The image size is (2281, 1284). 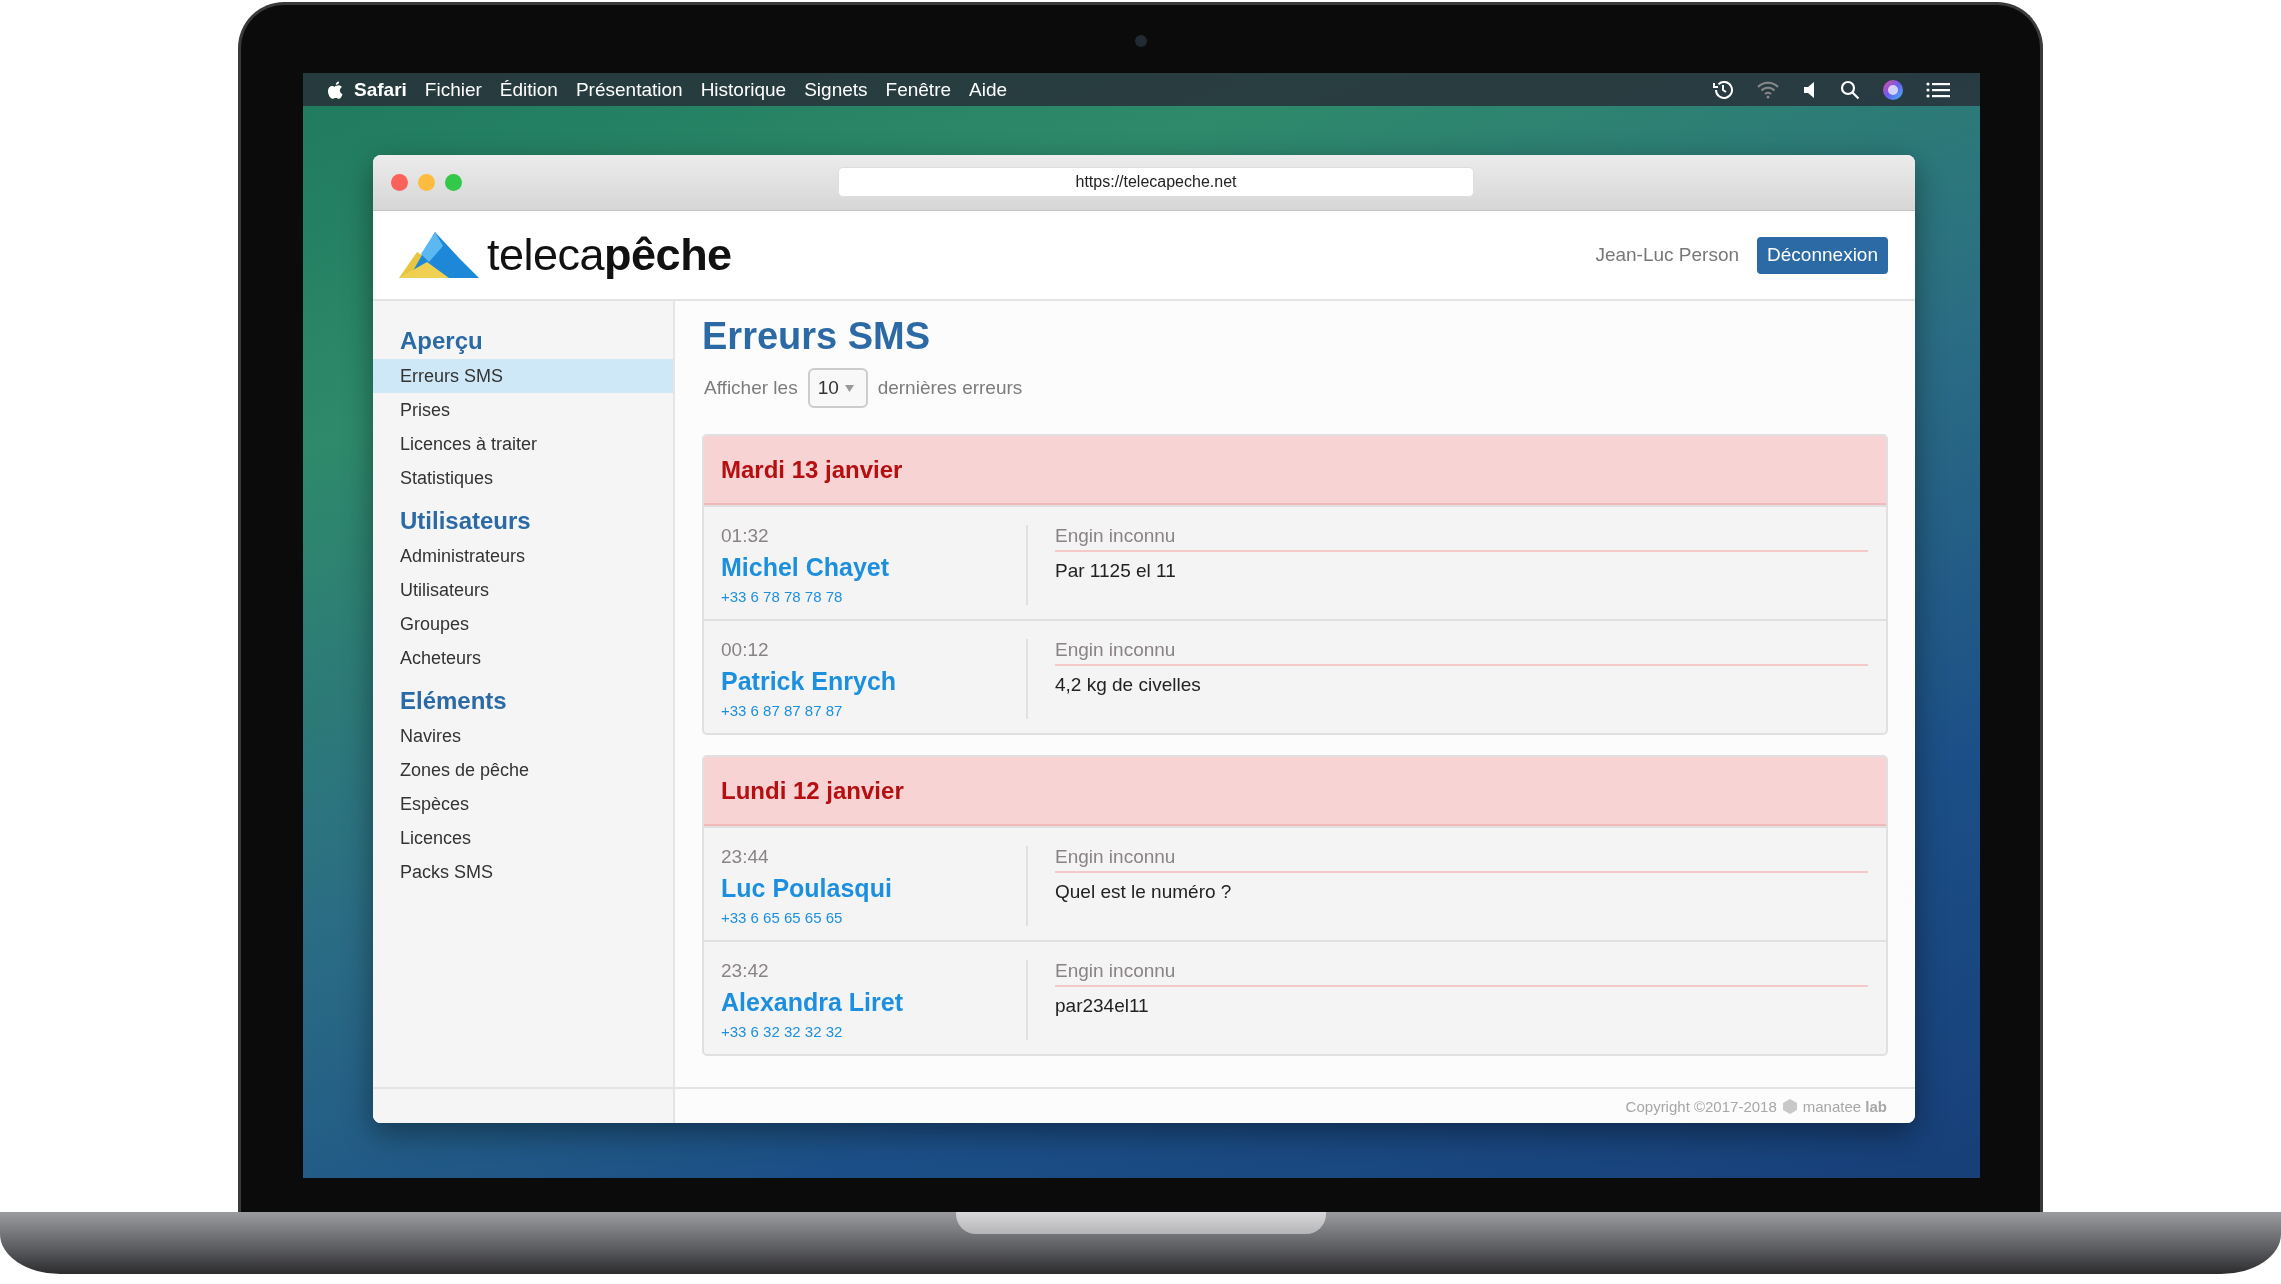 I want to click on logout-button: Déconnexion, so click(x=1822, y=255).